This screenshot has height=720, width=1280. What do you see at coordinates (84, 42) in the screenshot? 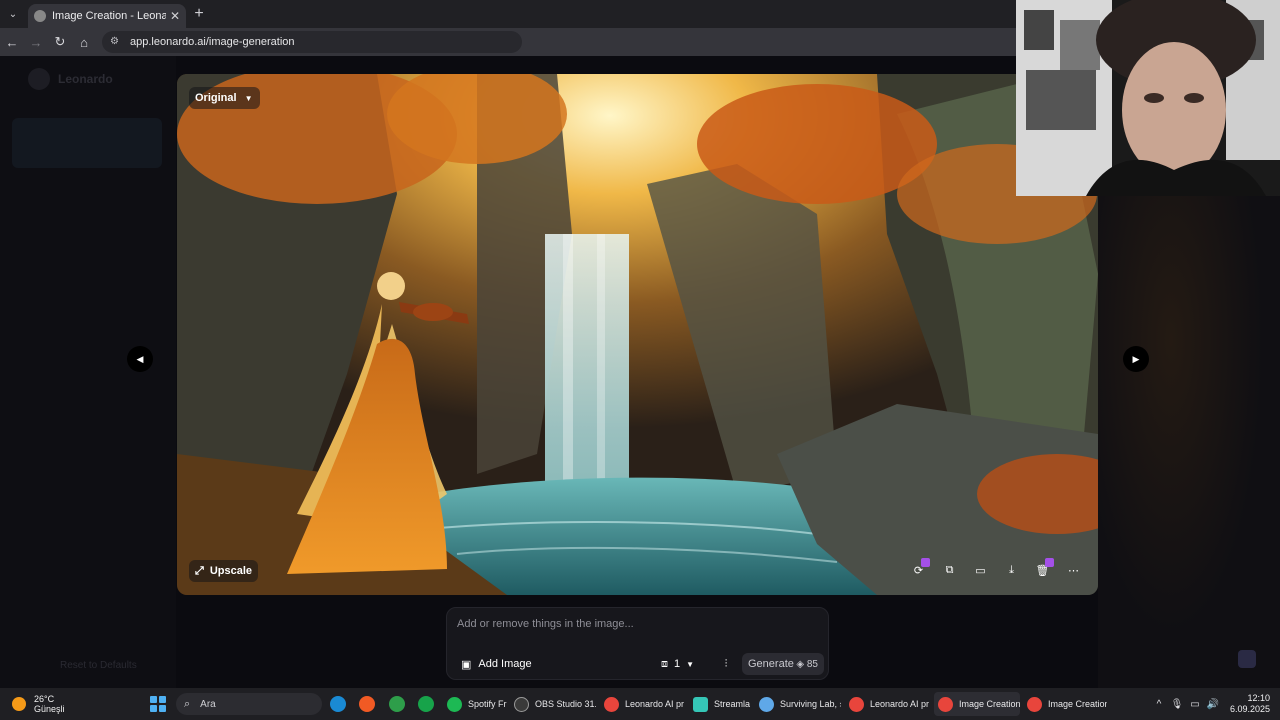
I see `home-icon: ⌂` at bounding box center [84, 42].